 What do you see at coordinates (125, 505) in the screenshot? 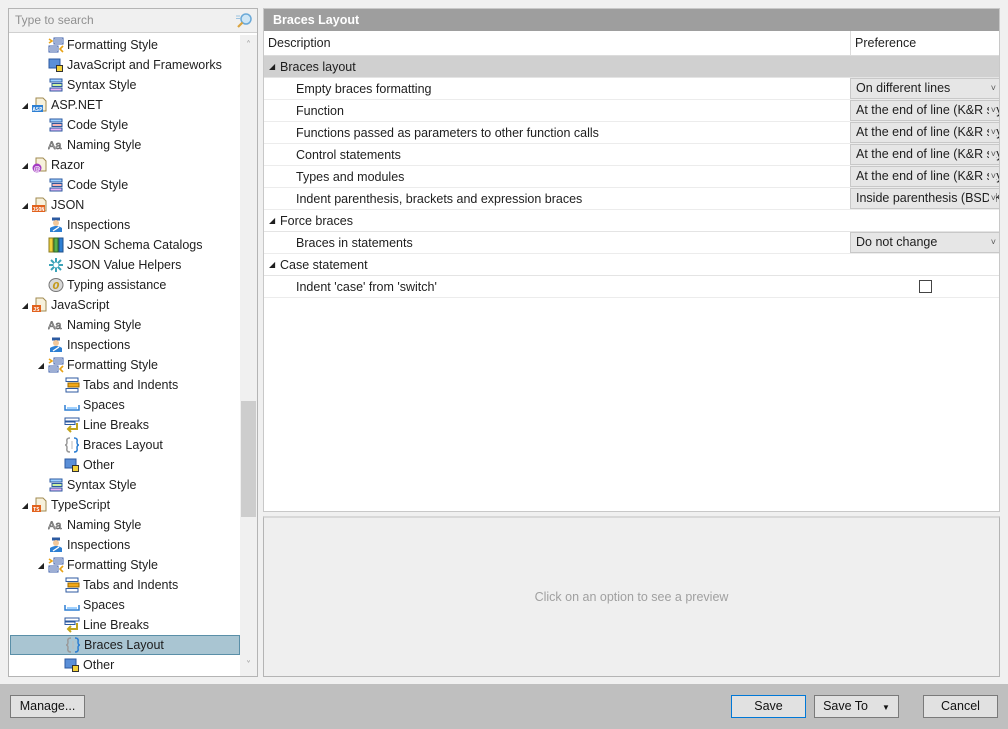
I see `tree-item: ◢ TS TypeScript` at bounding box center [125, 505].